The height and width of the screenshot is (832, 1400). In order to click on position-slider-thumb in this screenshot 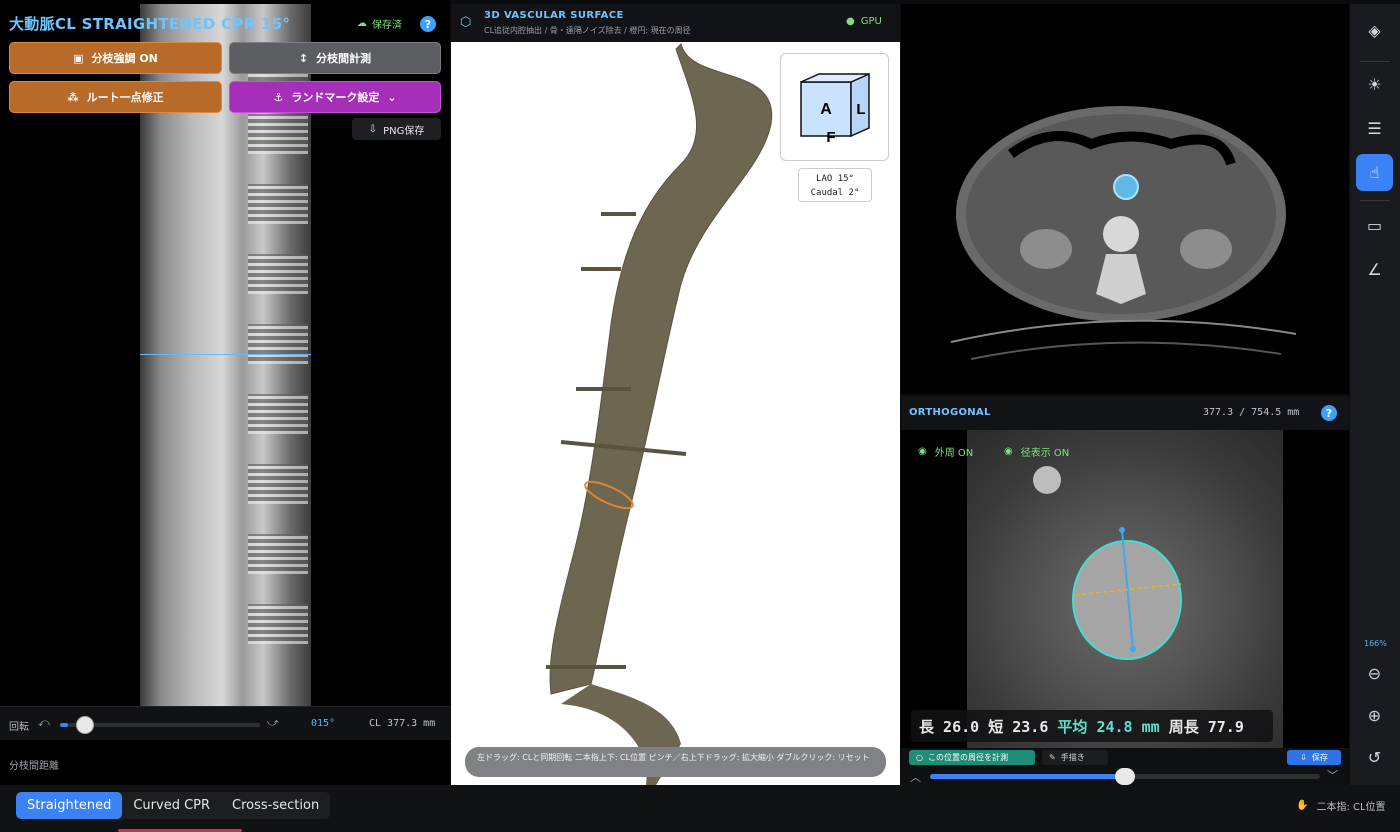, I will do `click(1125, 776)`.